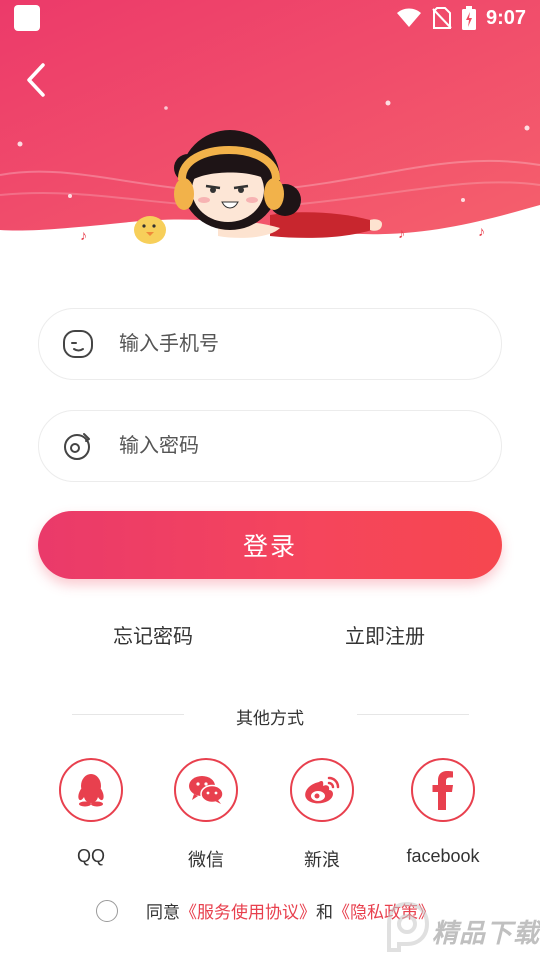 Image resolution: width=540 pixels, height=960 pixels. I want to click on other-methods-title: 其他方式, so click(270, 718).